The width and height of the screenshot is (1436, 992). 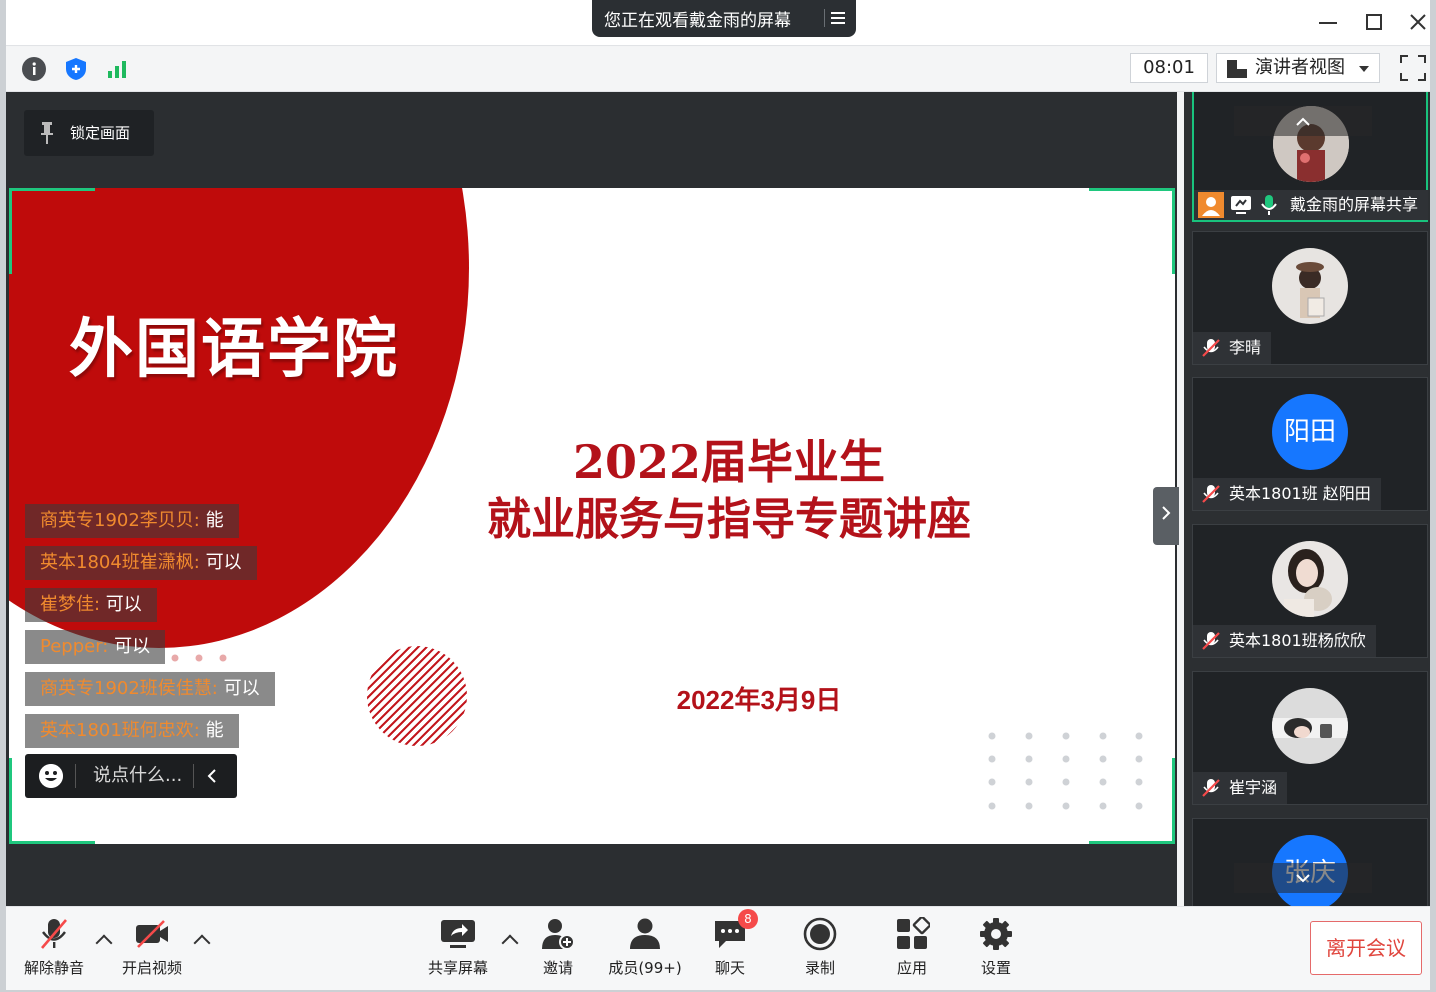 What do you see at coordinates (1413, 68) in the screenshot?
I see `fullscreen-icon` at bounding box center [1413, 68].